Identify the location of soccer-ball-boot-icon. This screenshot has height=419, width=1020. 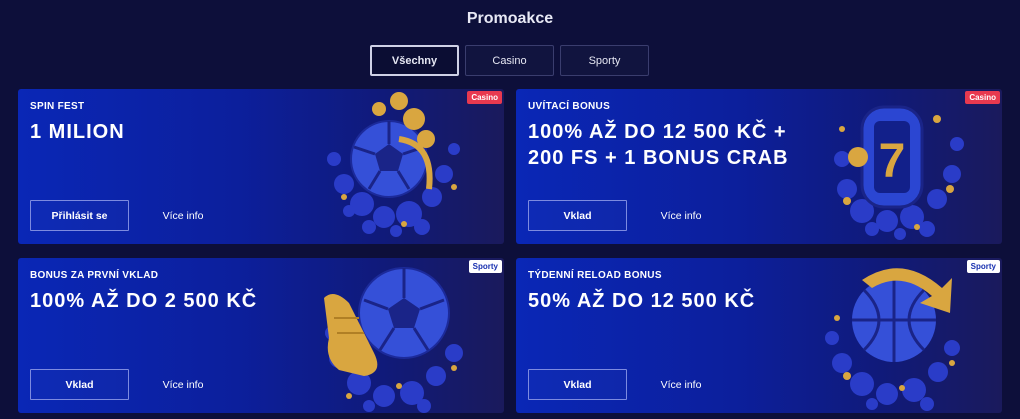
(393, 340).